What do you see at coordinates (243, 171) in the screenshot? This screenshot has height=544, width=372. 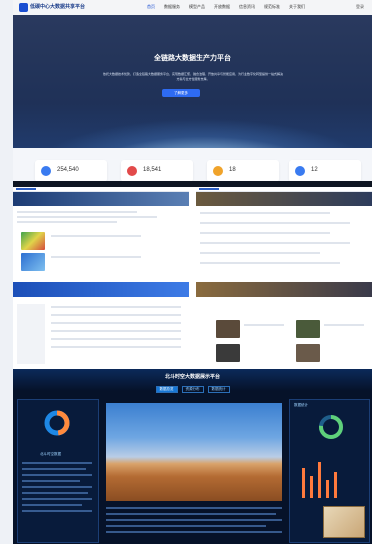 I see `stat-card: 18` at bounding box center [243, 171].